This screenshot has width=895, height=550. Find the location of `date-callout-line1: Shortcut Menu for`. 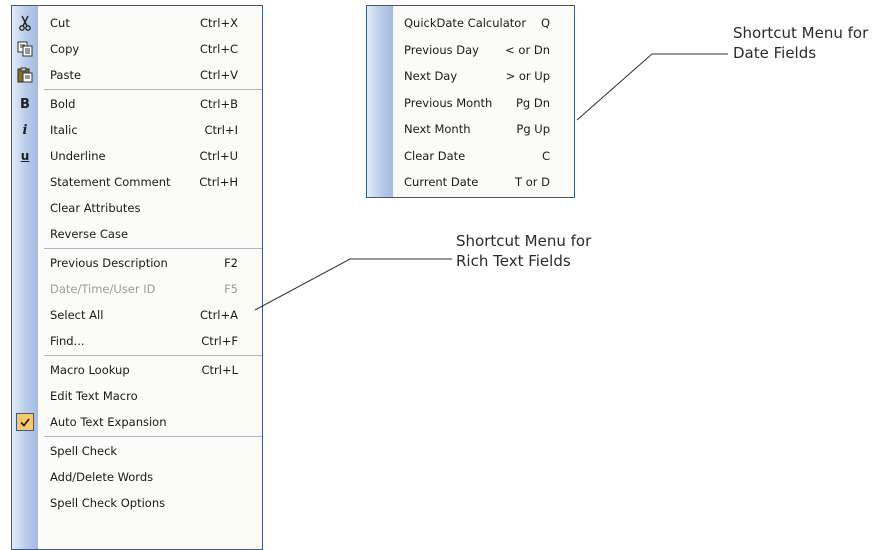

date-callout-line1: Shortcut Menu for is located at coordinates (801, 33).